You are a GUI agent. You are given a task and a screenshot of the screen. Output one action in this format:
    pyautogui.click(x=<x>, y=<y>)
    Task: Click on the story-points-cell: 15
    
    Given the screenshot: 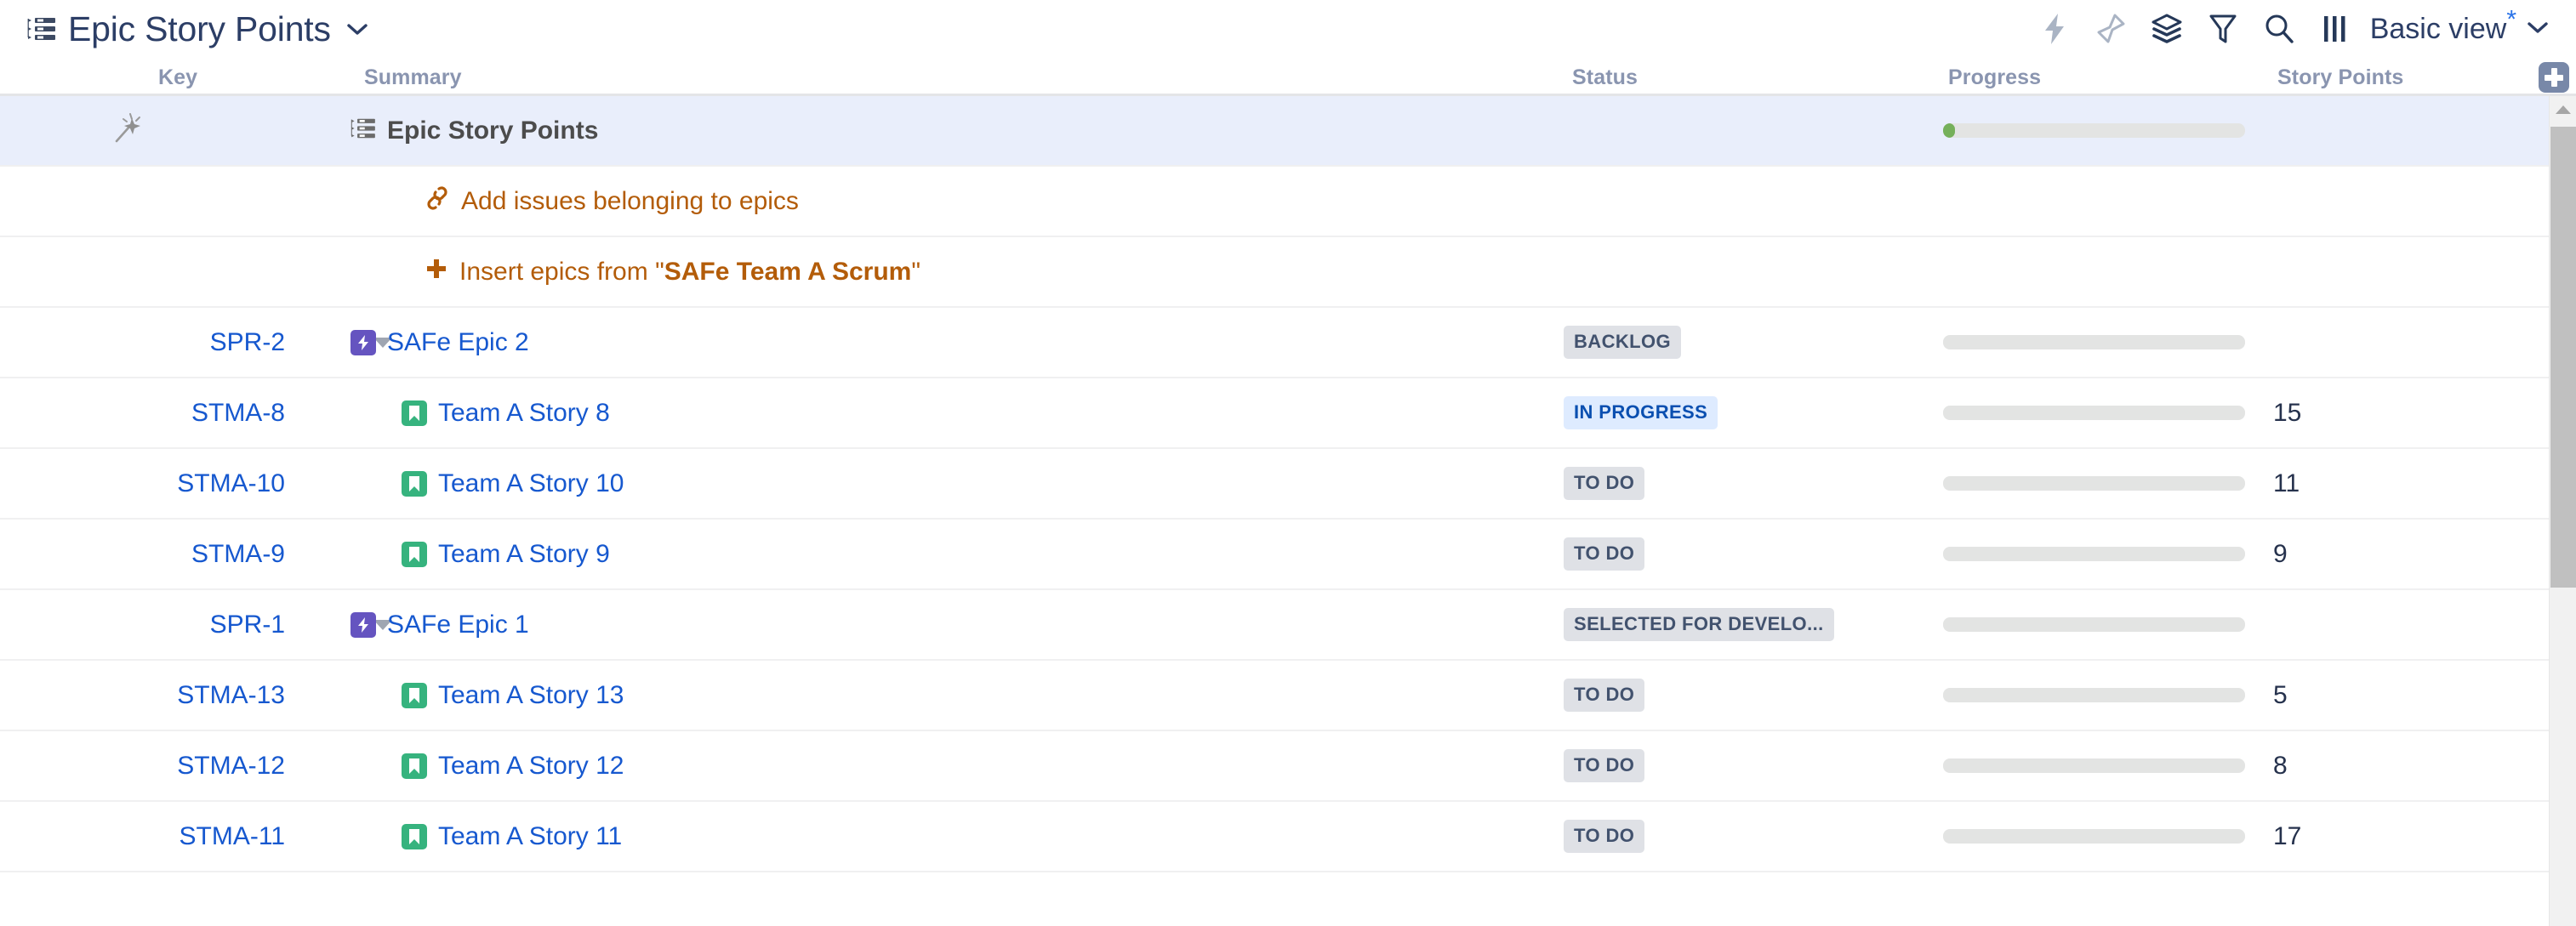 What is the action you would take?
    pyautogui.click(x=2287, y=413)
    